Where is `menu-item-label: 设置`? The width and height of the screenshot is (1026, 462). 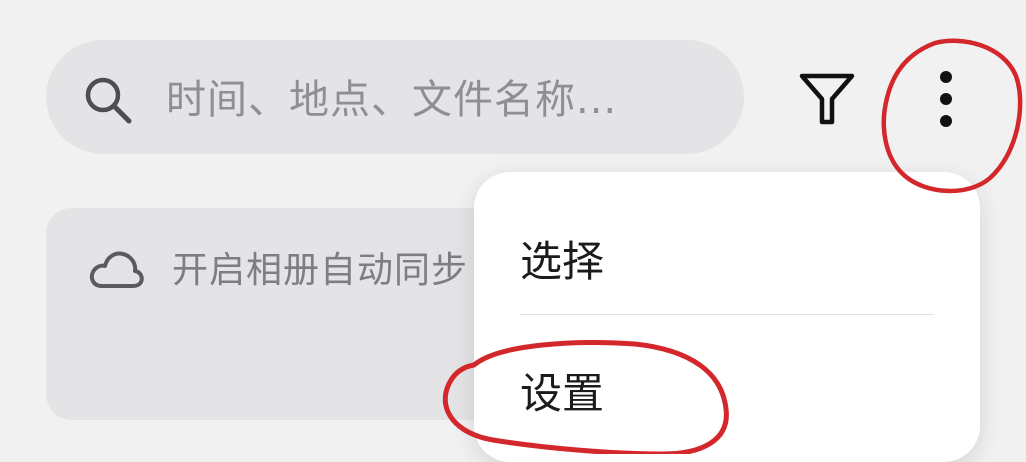
menu-item-label: 设置 is located at coordinates (562, 393).